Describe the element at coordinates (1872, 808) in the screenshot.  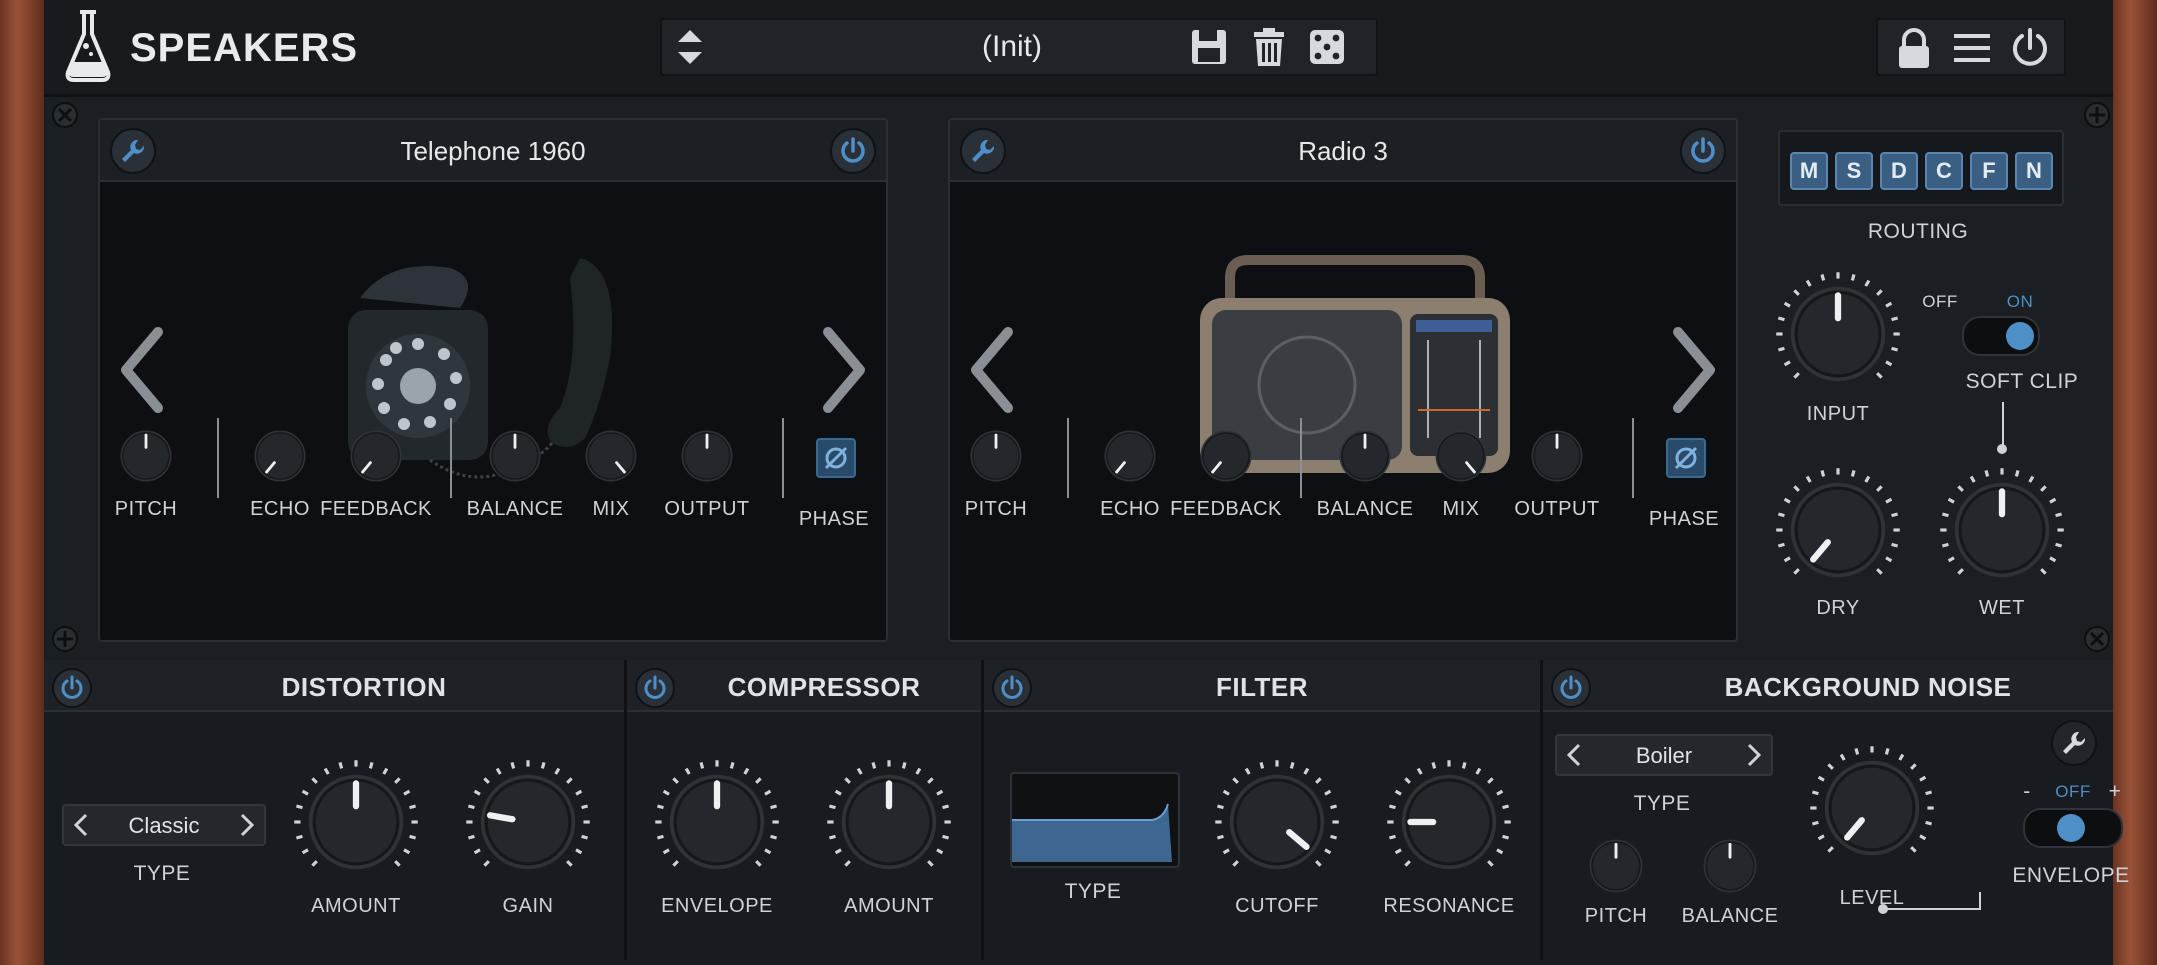
I see `noise-level-knob` at that location.